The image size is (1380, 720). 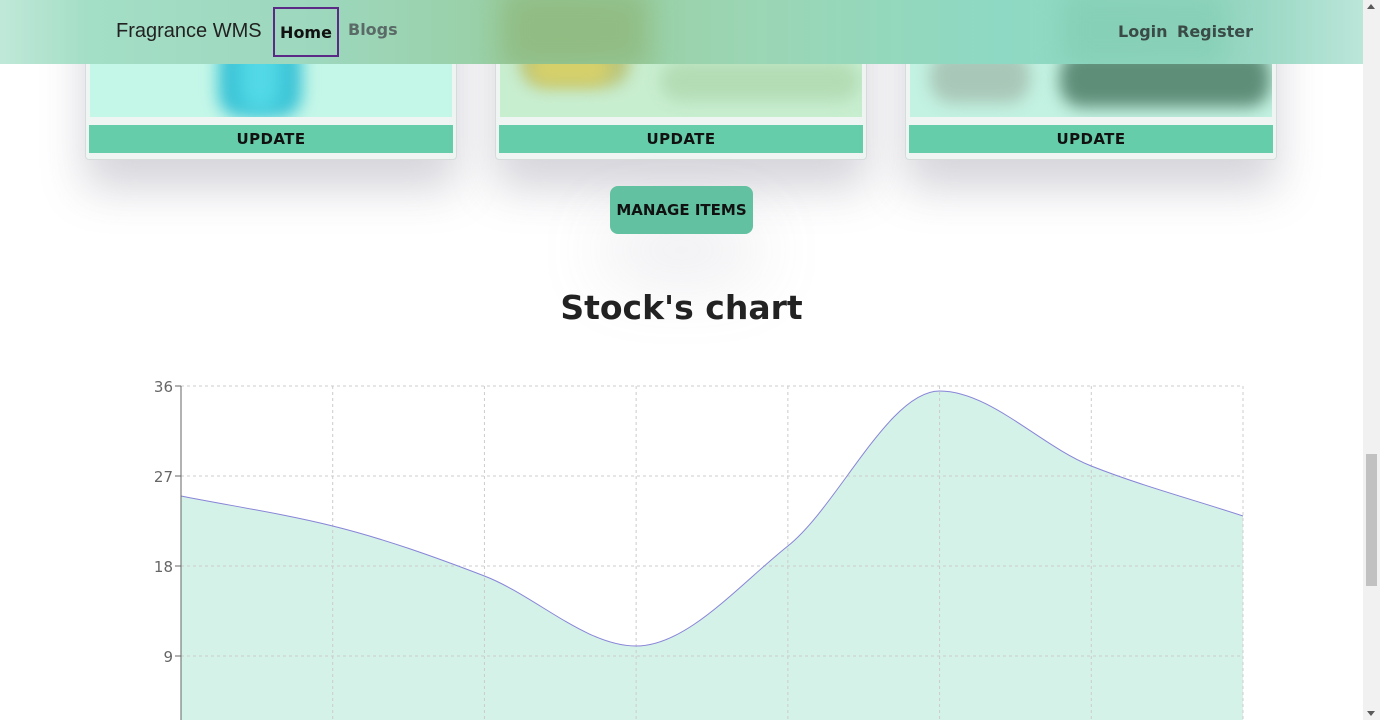 I want to click on nav-blogs-link: Blogs, so click(x=373, y=29).